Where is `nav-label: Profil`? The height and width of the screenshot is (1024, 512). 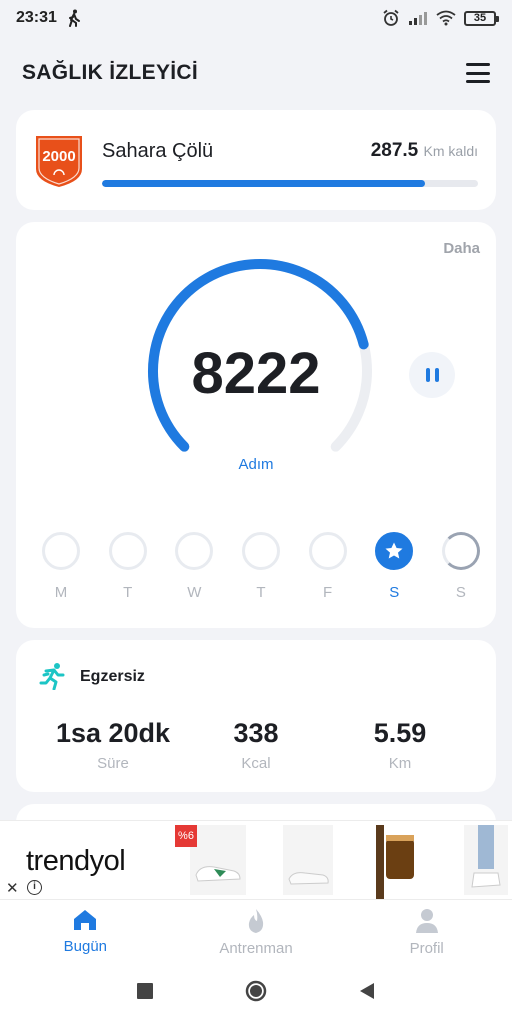
nav-label: Profil is located at coordinates (426, 948).